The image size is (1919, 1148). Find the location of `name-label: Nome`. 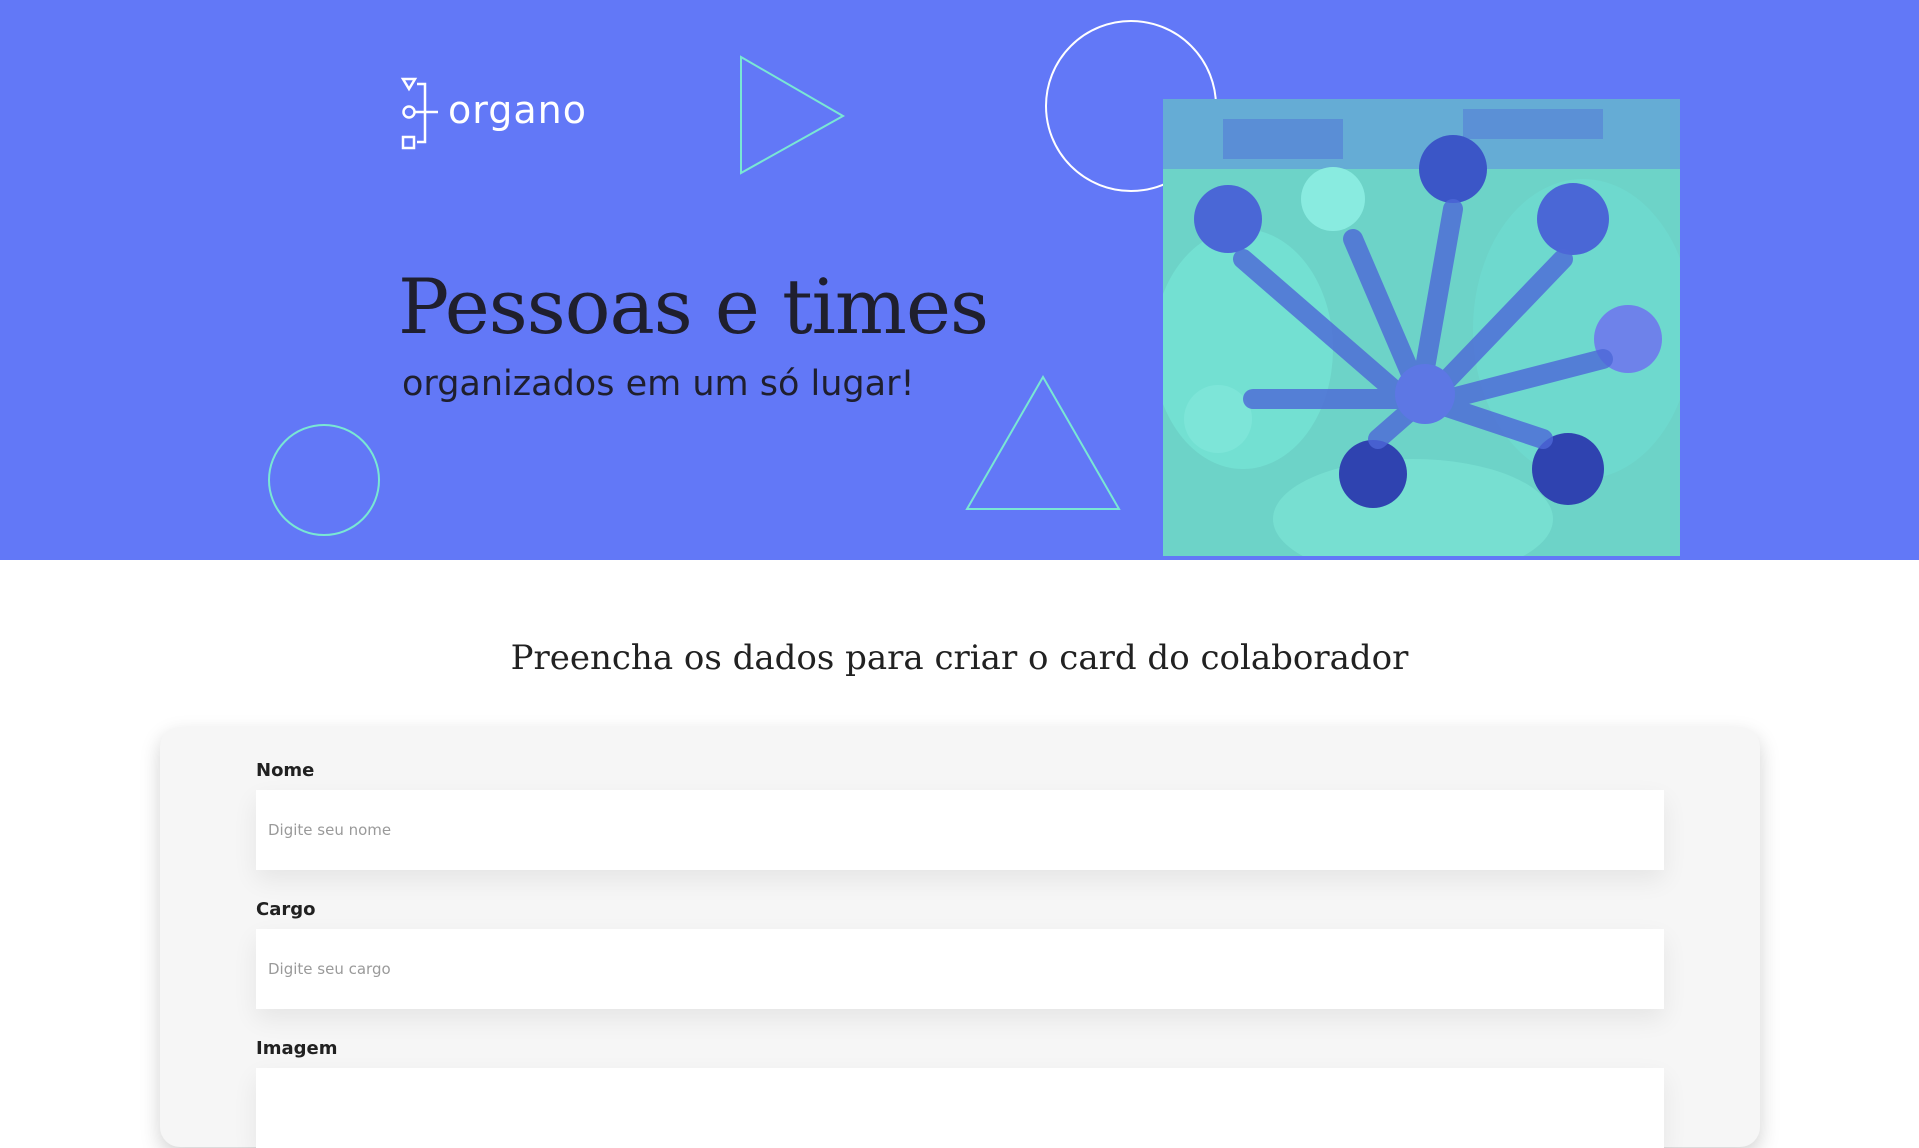

name-label: Nome is located at coordinates (285, 770).